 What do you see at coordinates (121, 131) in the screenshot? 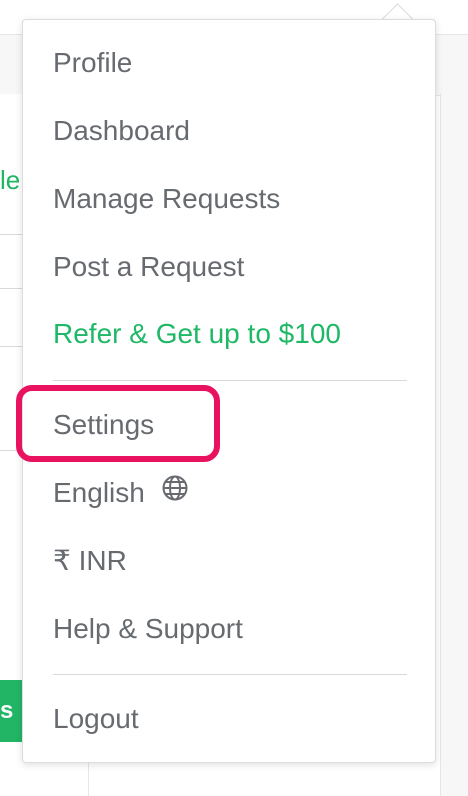
I see `menu-item-dashboard: Dashboard` at bounding box center [121, 131].